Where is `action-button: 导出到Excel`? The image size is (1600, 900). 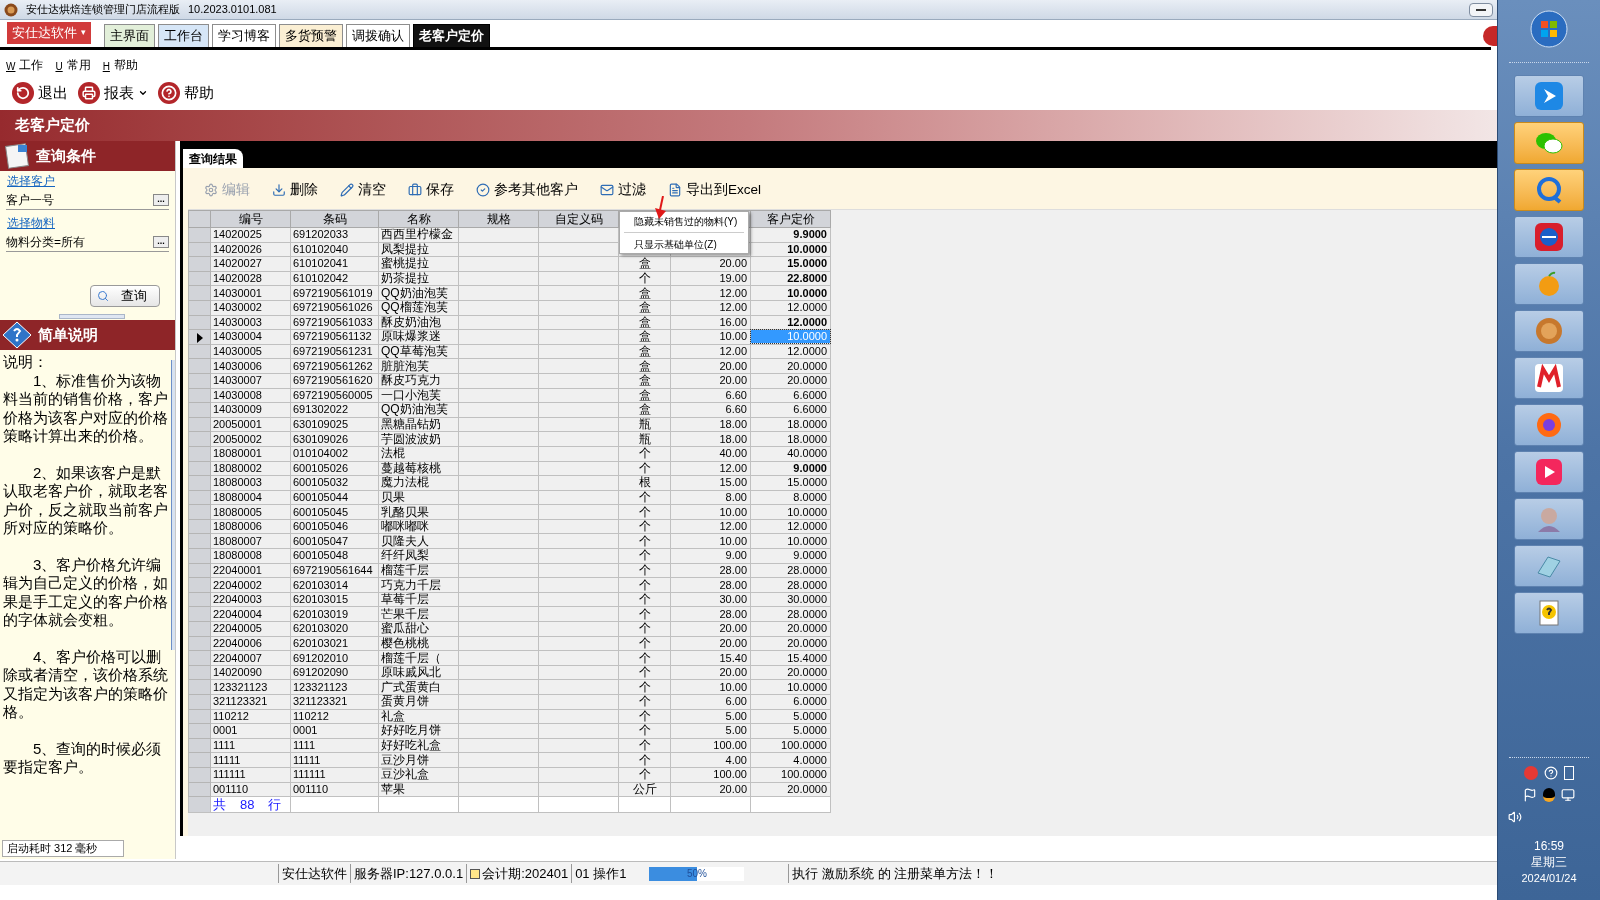 action-button: 导出到Excel is located at coordinates (714, 190).